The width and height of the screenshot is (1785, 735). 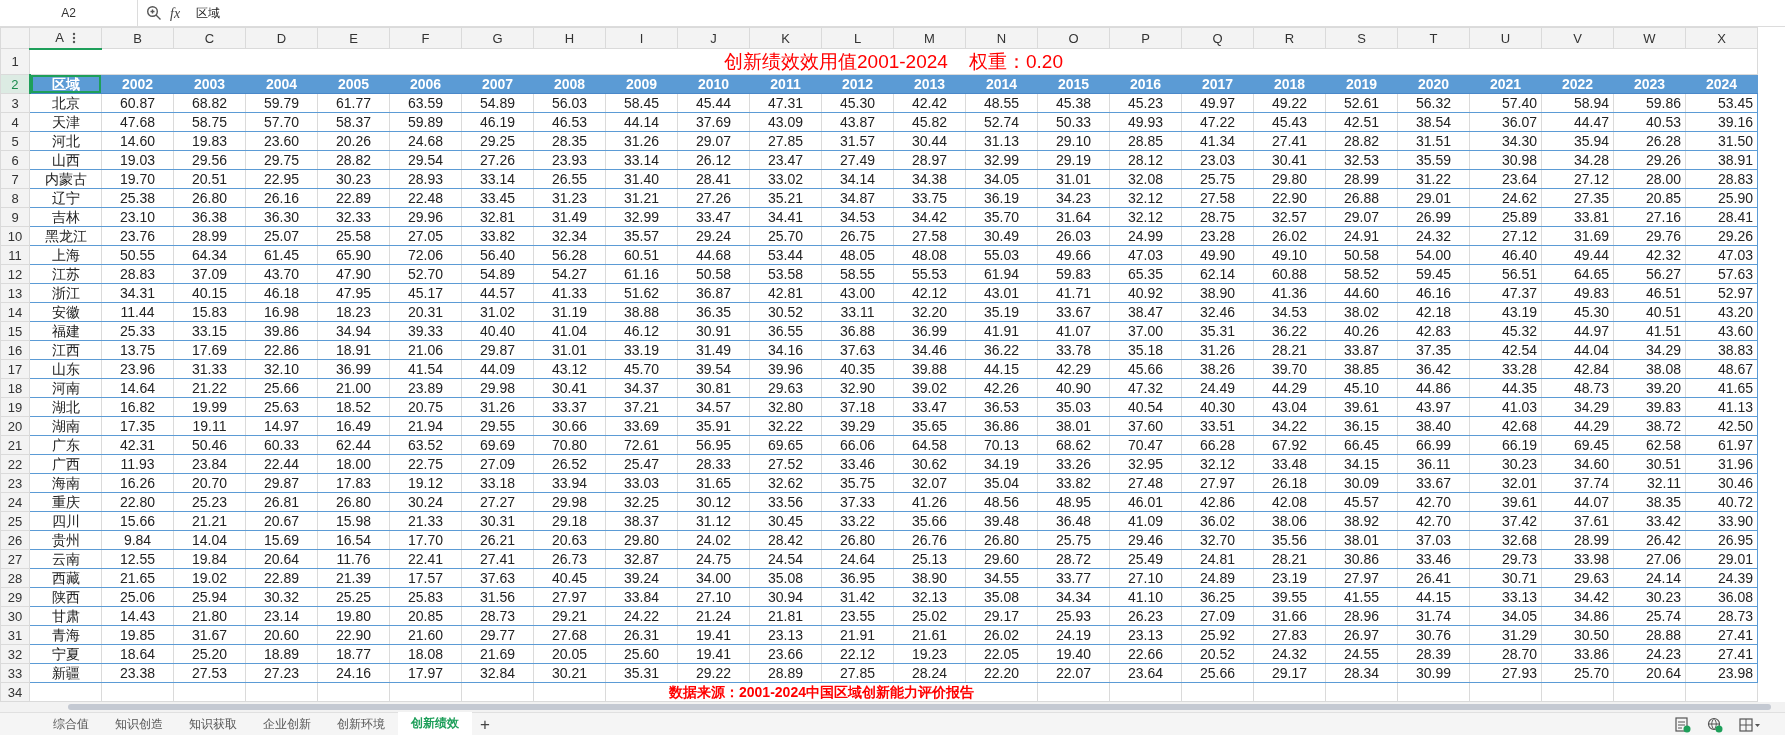 What do you see at coordinates (287, 724) in the screenshot?
I see `sheet-tab: 企业创新` at bounding box center [287, 724].